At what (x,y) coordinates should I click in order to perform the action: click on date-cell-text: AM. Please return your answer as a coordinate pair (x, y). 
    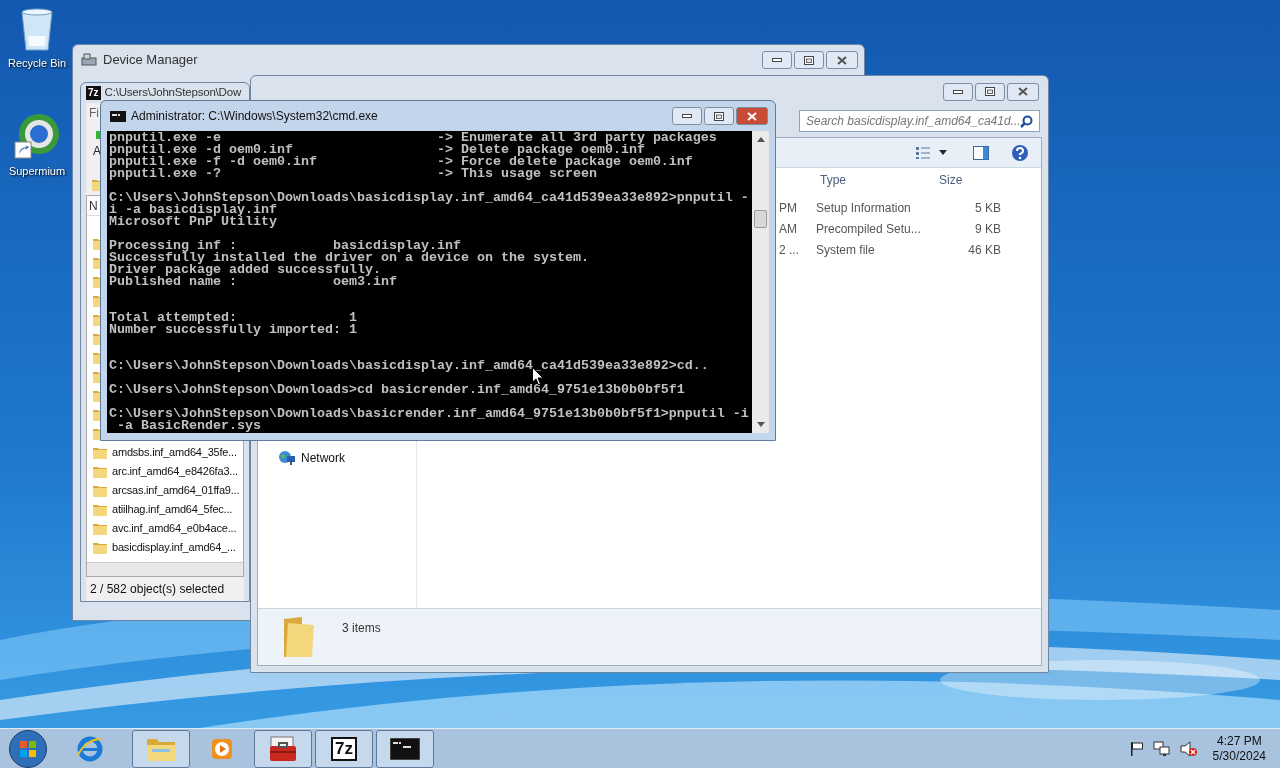
    Looking at the image, I should click on (788, 229).